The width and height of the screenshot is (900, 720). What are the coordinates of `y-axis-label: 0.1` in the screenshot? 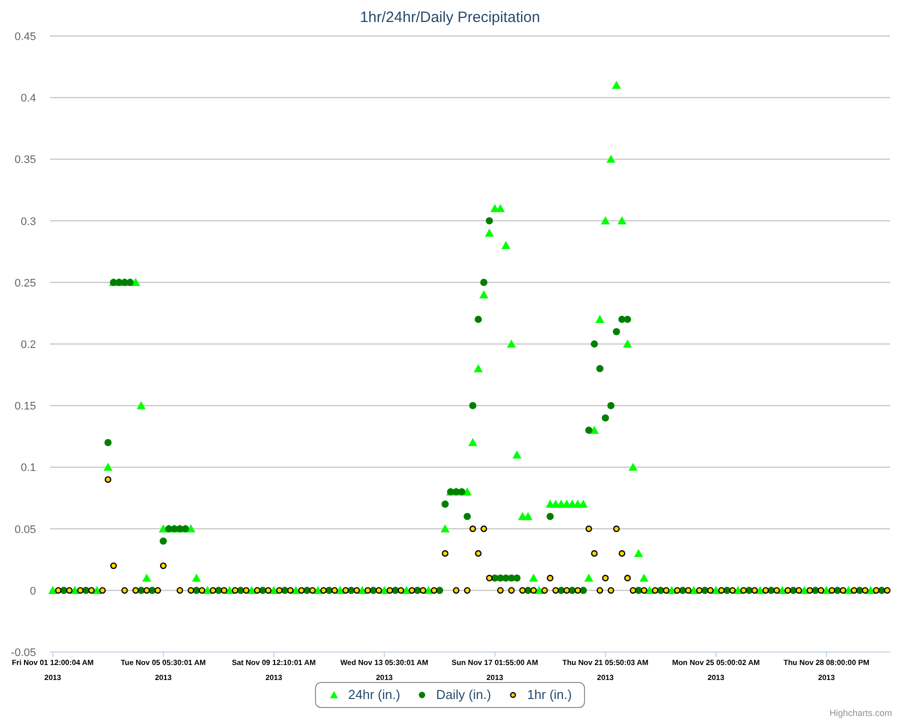 It's located at (28, 468).